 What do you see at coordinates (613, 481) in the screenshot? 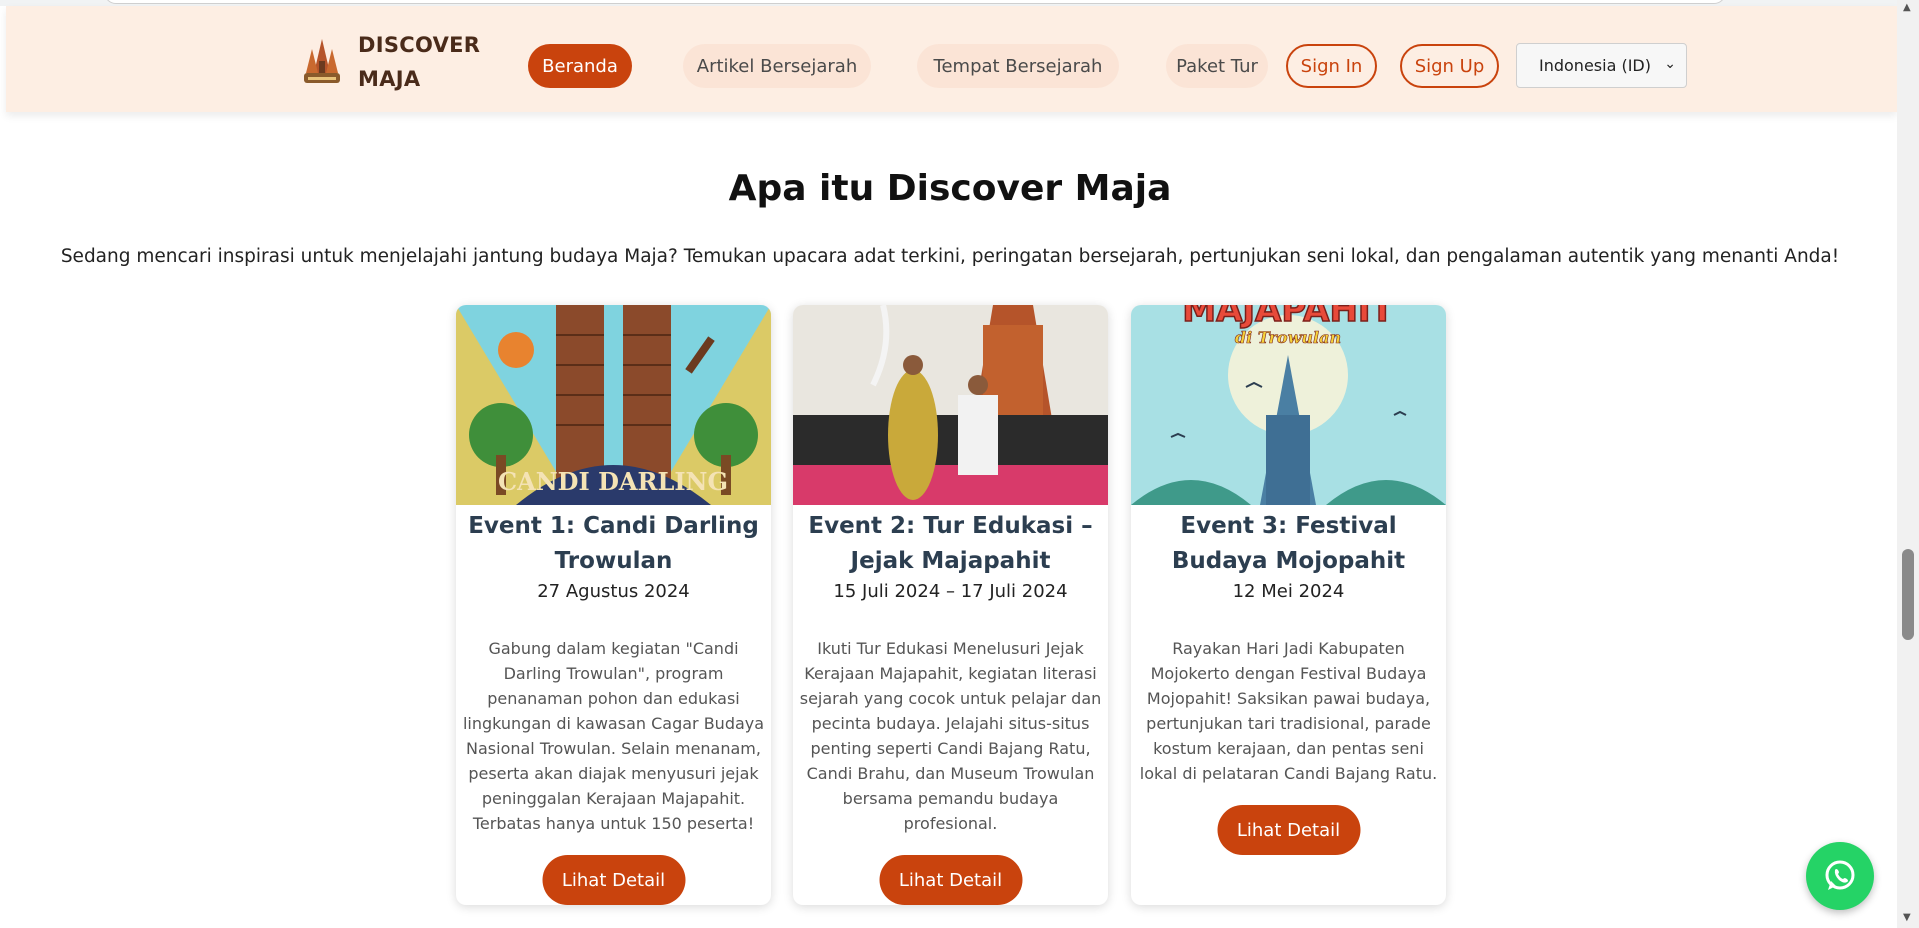
I see `event-1-image-text: CANDI DARLING` at bounding box center [613, 481].